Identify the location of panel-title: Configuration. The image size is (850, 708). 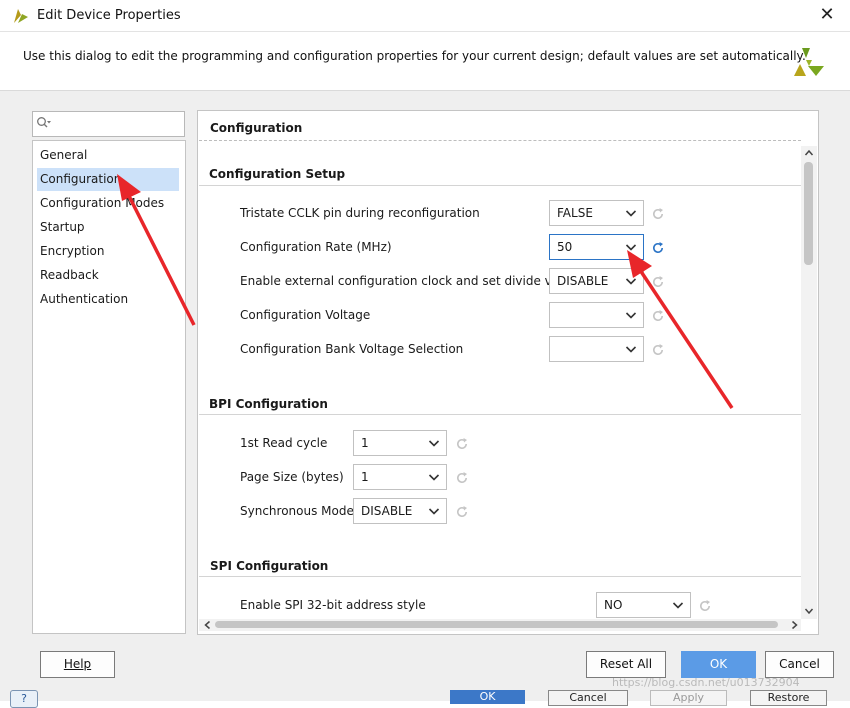
(256, 128).